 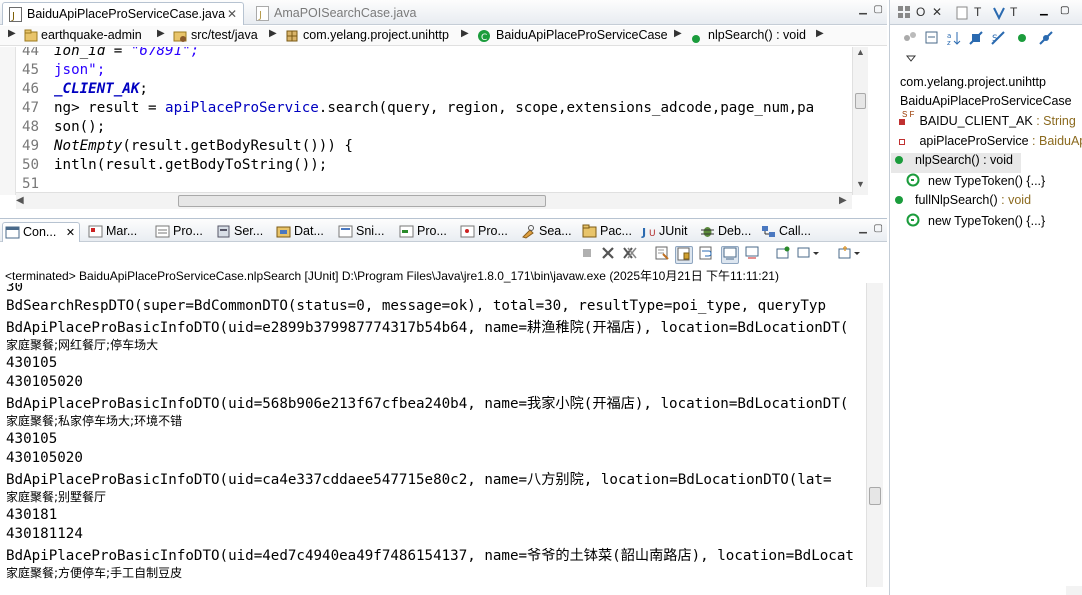 What do you see at coordinates (41, 232) in the screenshot?
I see `tab-console: Con... ✕` at bounding box center [41, 232].